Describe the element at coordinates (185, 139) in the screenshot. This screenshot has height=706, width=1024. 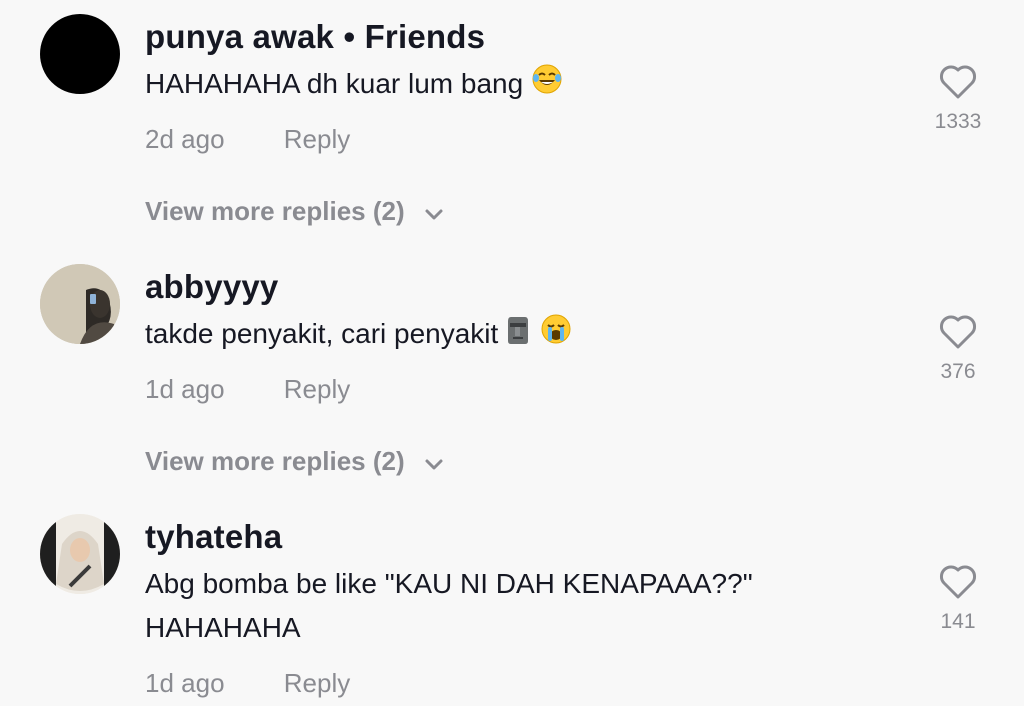
I see `comment-time: 2d ago` at that location.